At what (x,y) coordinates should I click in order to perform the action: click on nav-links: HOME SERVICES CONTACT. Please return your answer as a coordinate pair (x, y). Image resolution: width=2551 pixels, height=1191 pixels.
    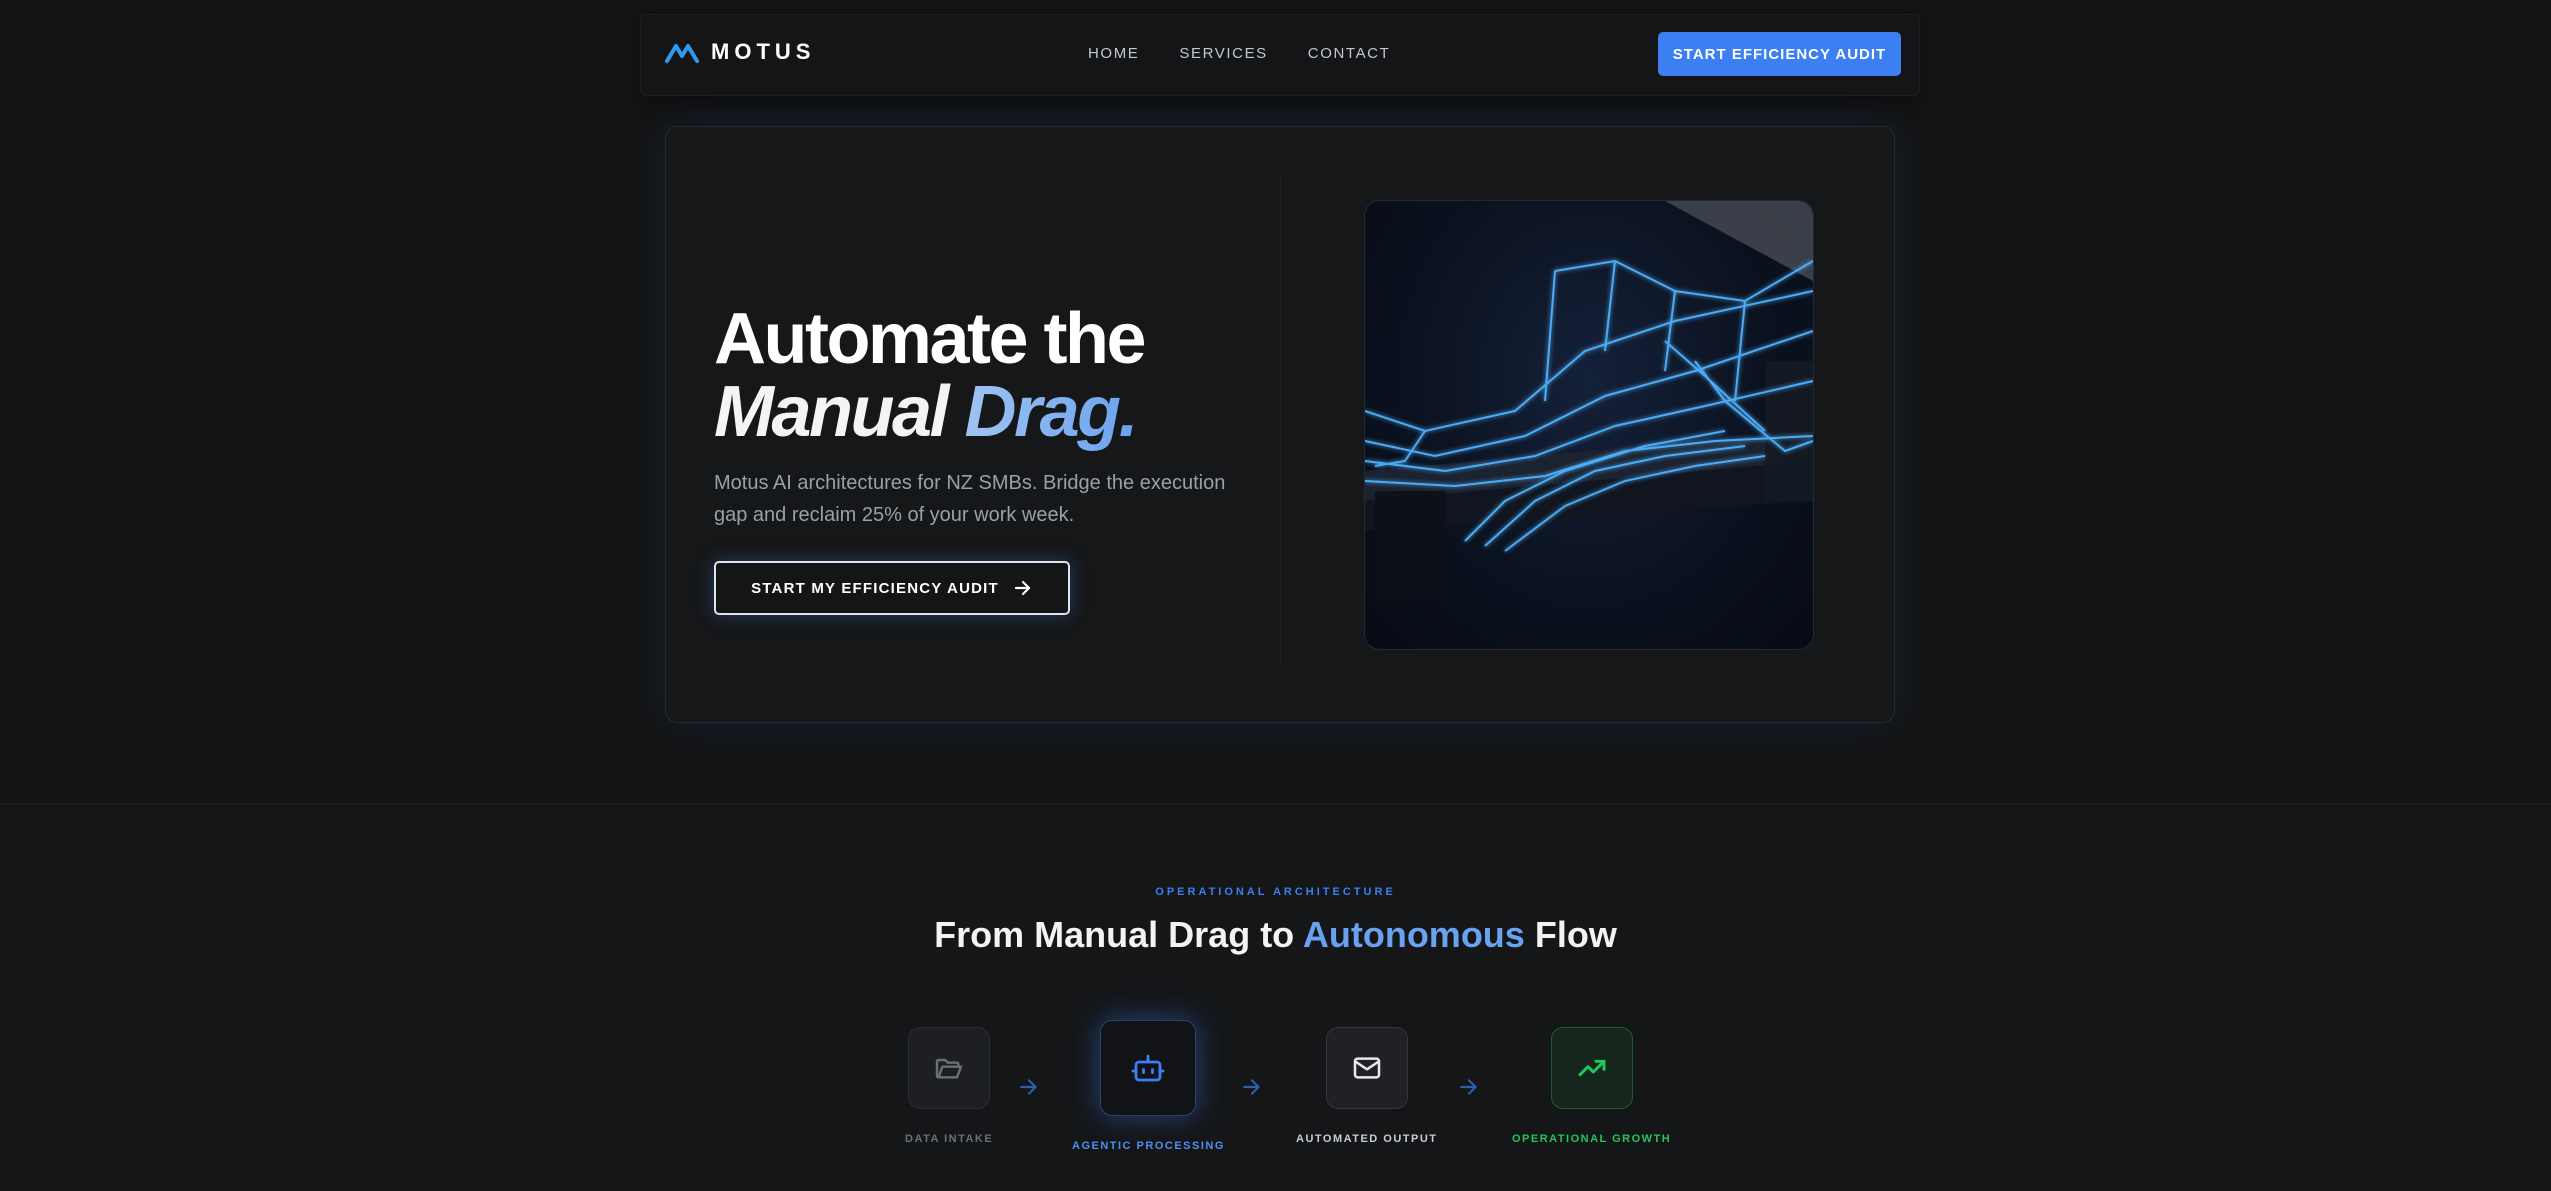
    Looking at the image, I should click on (1239, 53).